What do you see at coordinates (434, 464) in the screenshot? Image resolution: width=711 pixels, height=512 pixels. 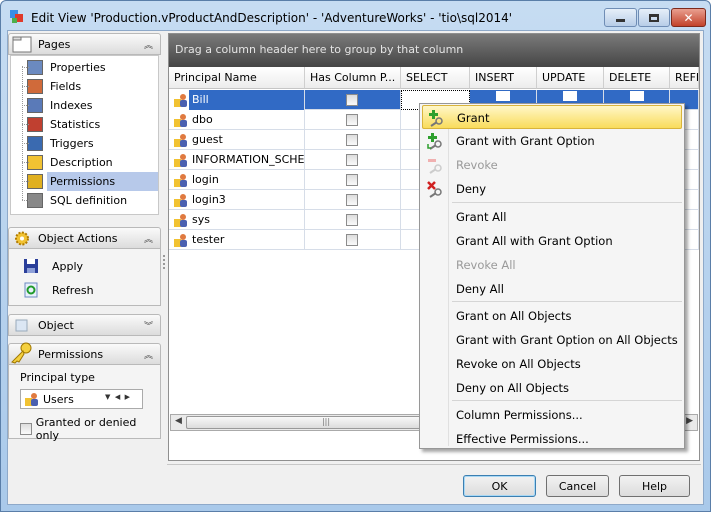 I see `divider` at bounding box center [434, 464].